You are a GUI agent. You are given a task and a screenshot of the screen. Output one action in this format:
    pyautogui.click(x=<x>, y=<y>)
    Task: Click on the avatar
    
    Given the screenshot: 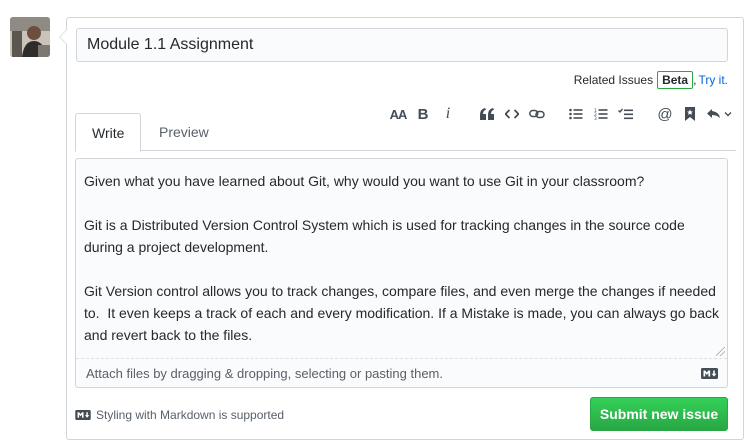 What is the action you would take?
    pyautogui.click(x=30, y=37)
    